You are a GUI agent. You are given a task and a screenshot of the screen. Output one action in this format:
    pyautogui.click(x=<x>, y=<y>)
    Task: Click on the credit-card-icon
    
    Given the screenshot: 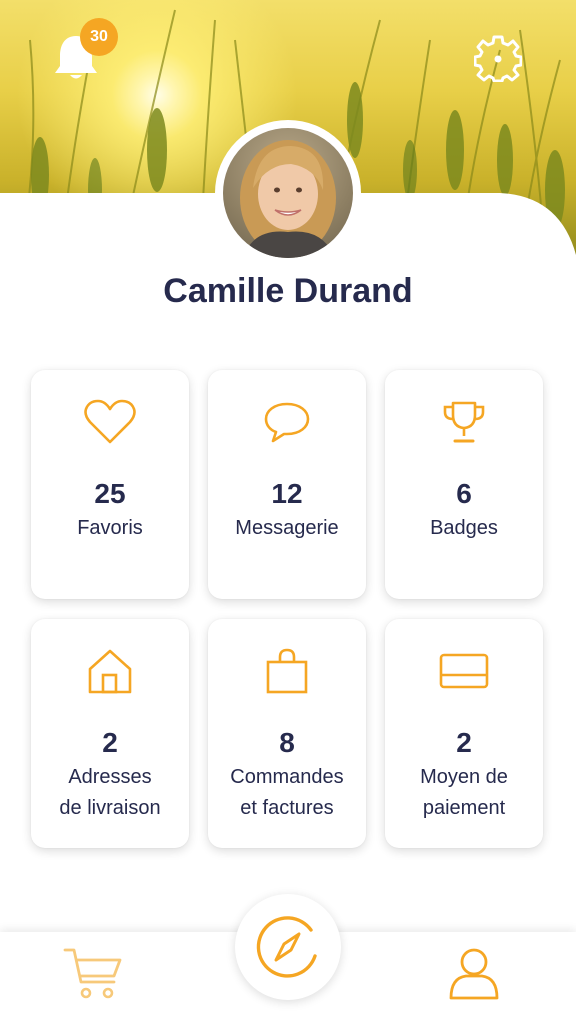 What is the action you would take?
    pyautogui.click(x=464, y=671)
    